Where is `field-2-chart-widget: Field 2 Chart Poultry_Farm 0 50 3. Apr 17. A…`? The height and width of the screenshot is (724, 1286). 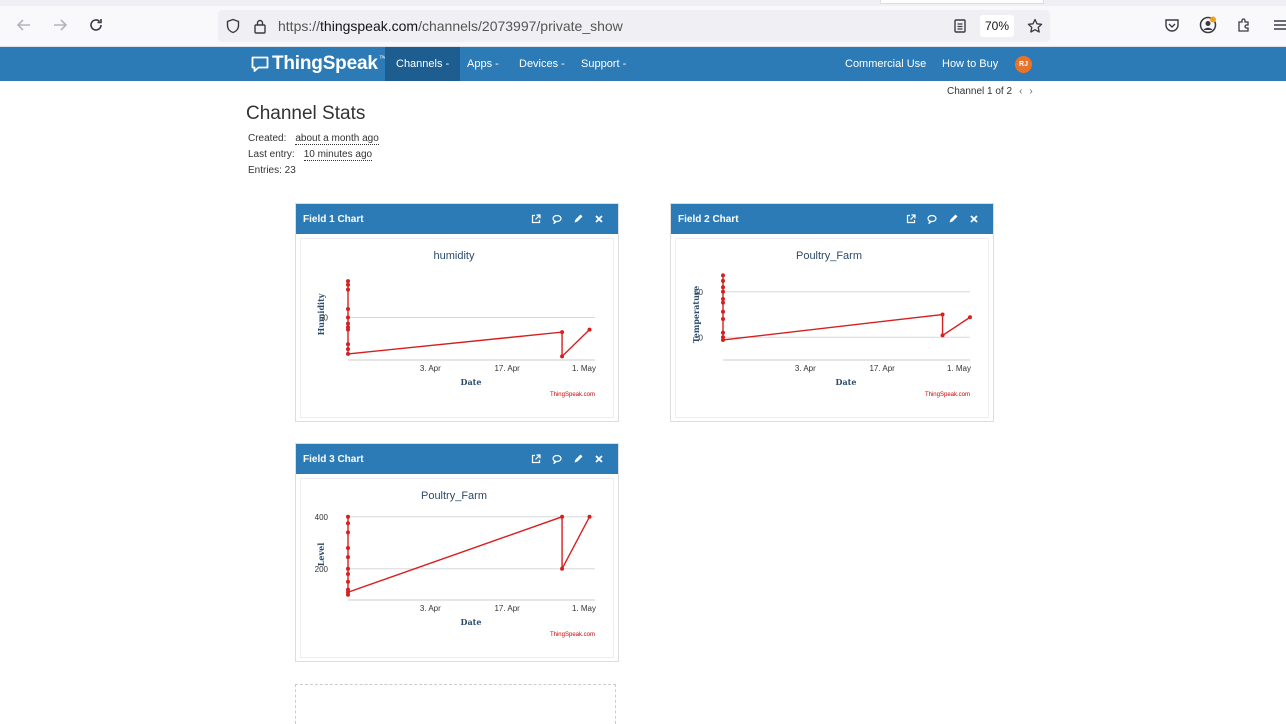 field-2-chart-widget: Field 2 Chart Poultry_Farm 0 50 3. Apr 17. A… is located at coordinates (832, 312).